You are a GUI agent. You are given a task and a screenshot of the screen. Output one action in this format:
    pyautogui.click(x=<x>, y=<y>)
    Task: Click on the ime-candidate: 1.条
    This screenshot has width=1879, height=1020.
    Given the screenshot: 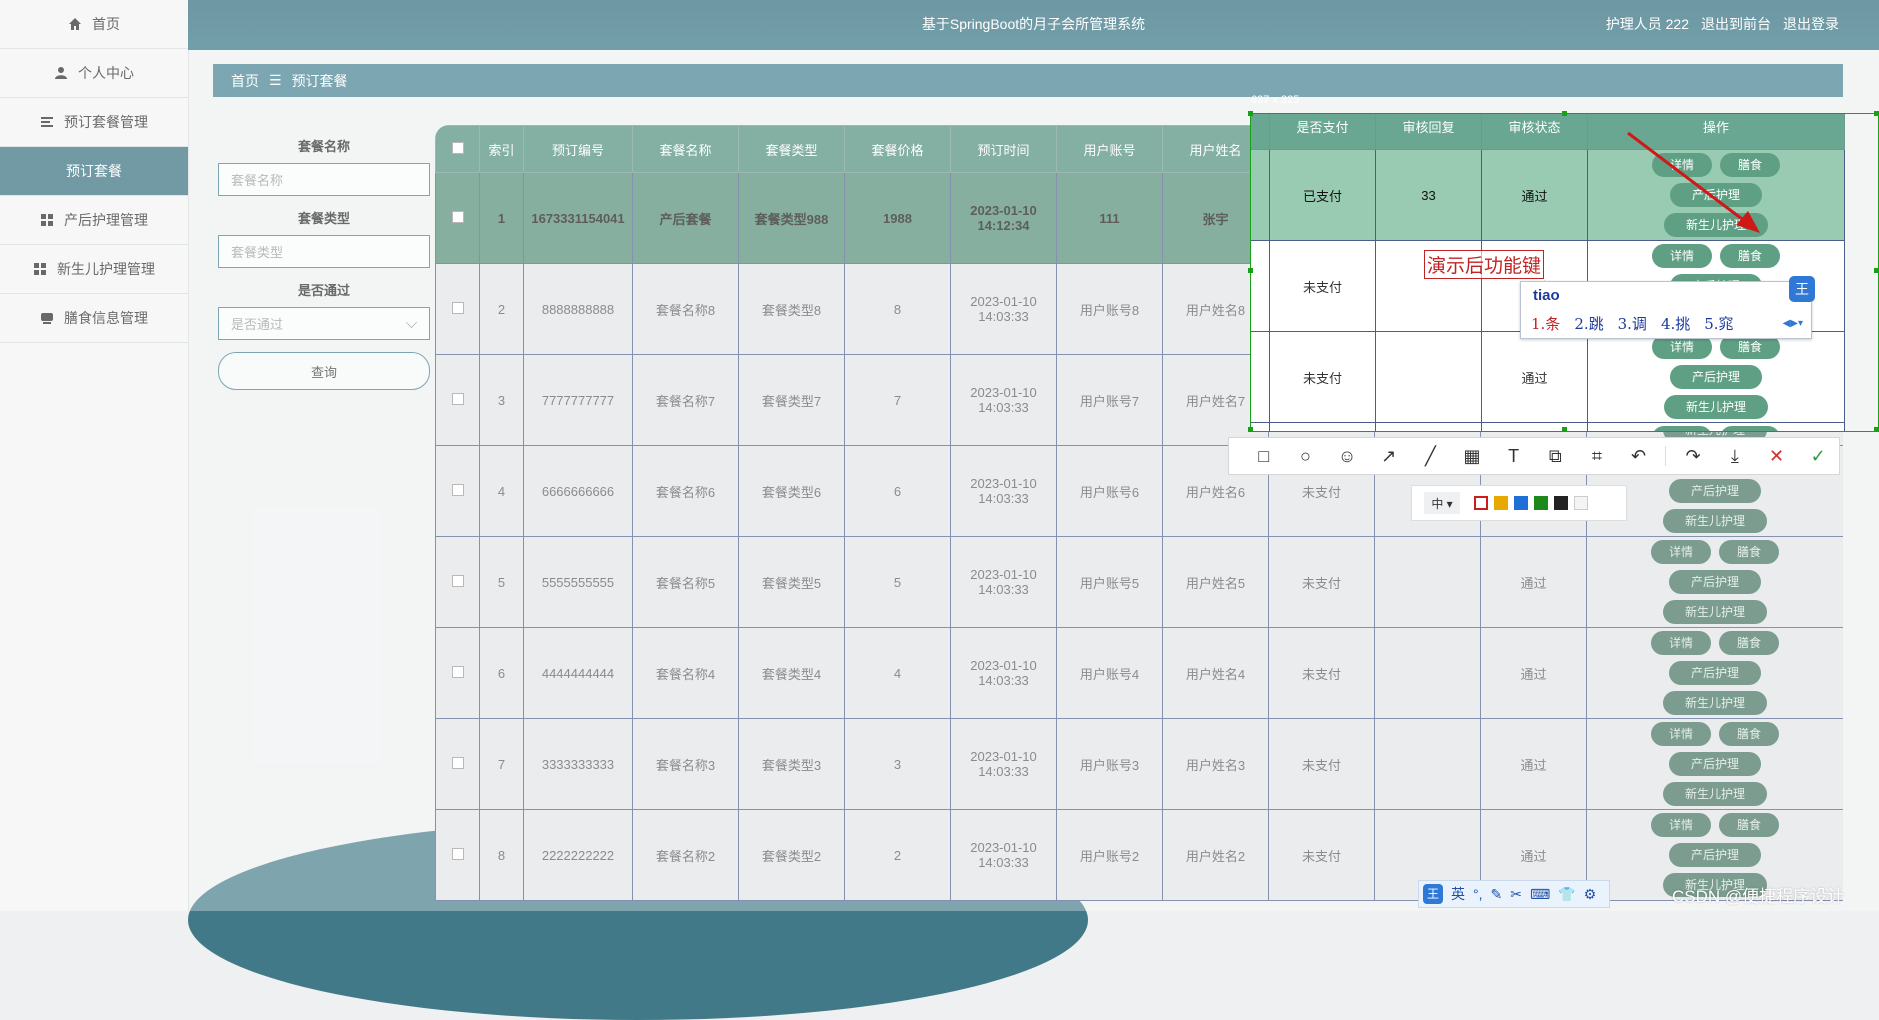 What is the action you would take?
    pyautogui.click(x=1545, y=323)
    